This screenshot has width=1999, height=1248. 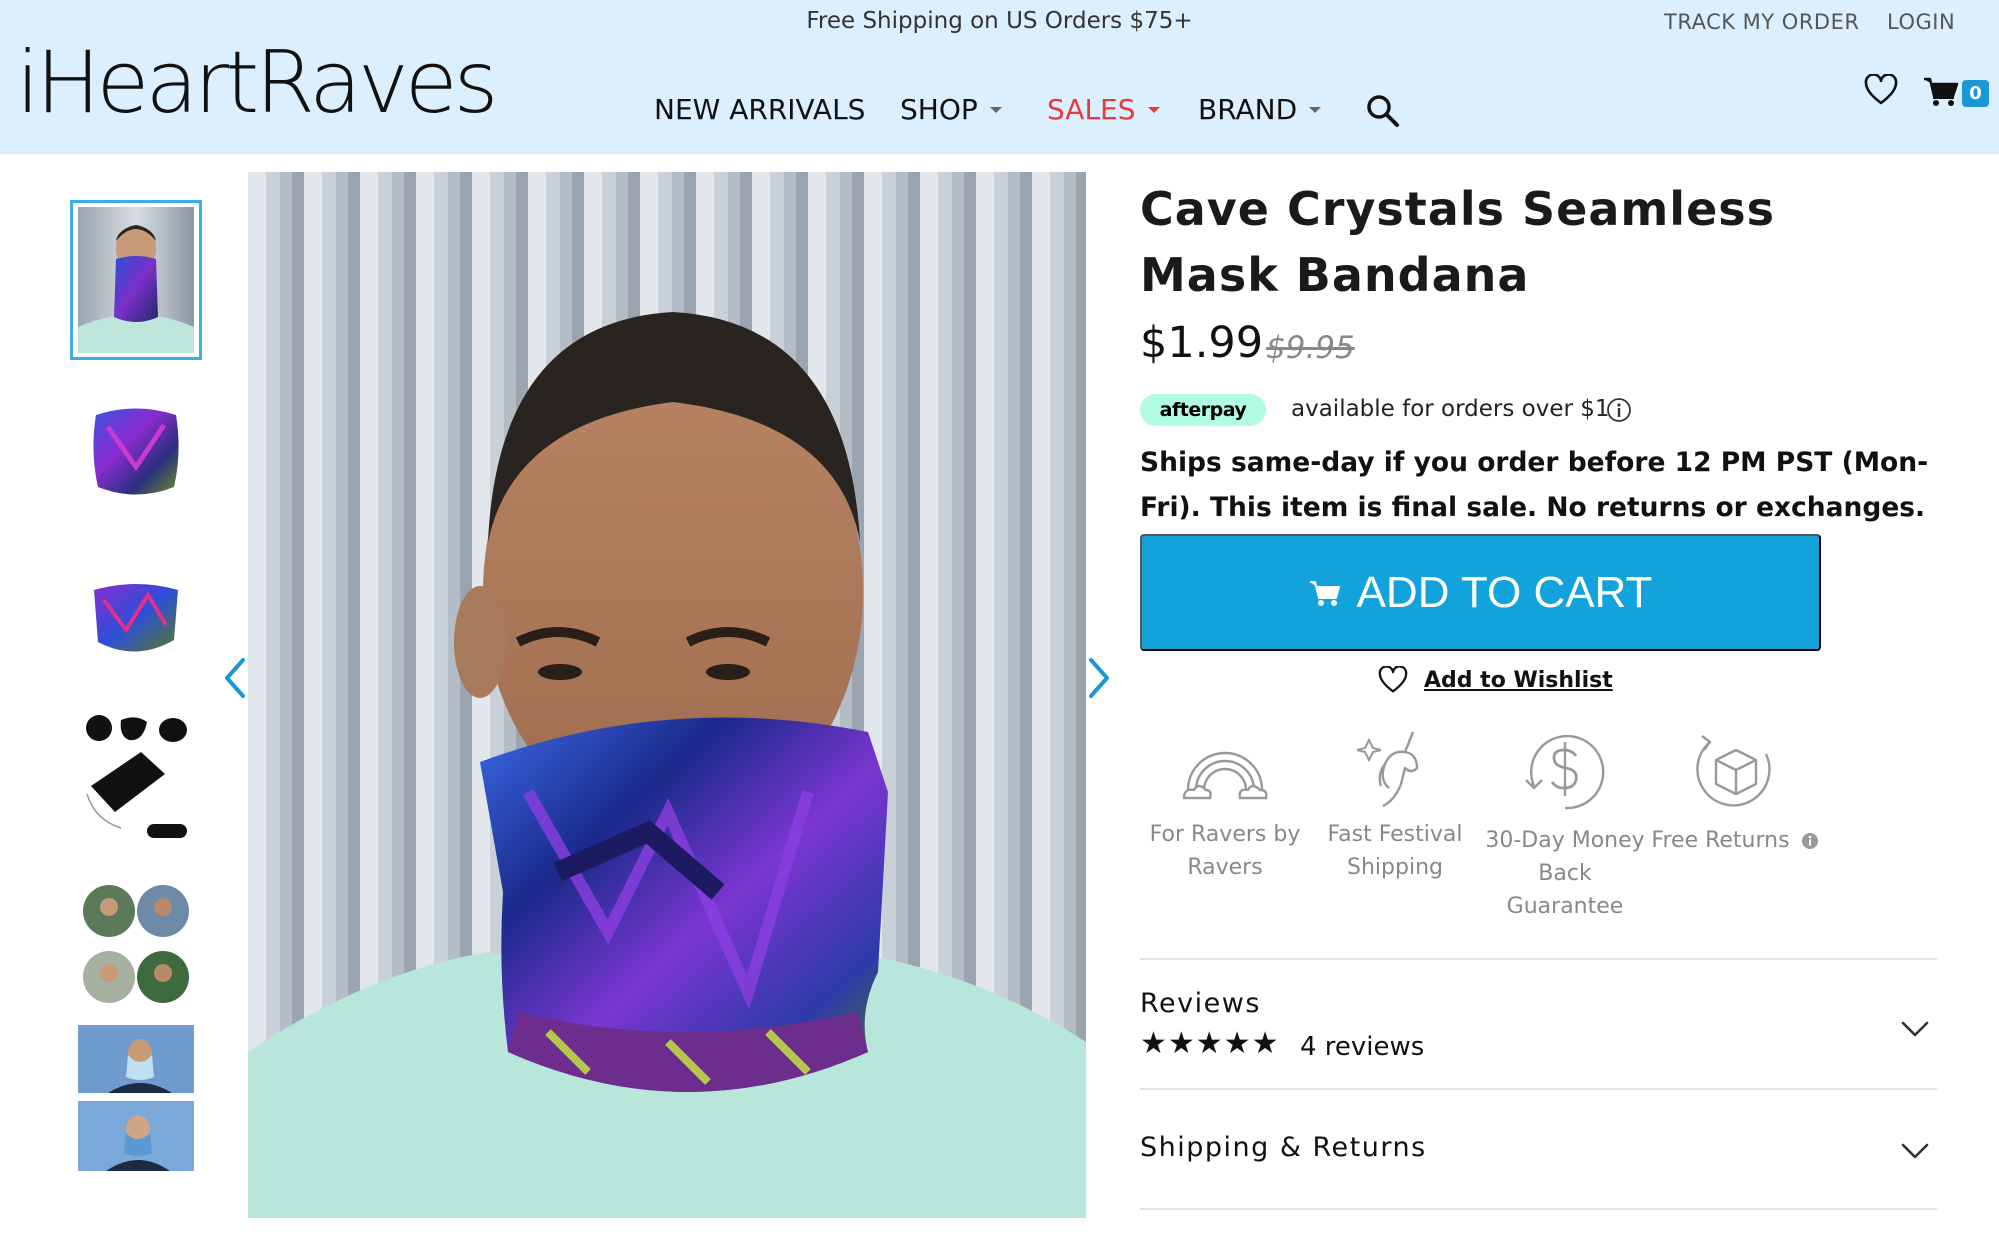 I want to click on search-icon, so click(x=1383, y=111).